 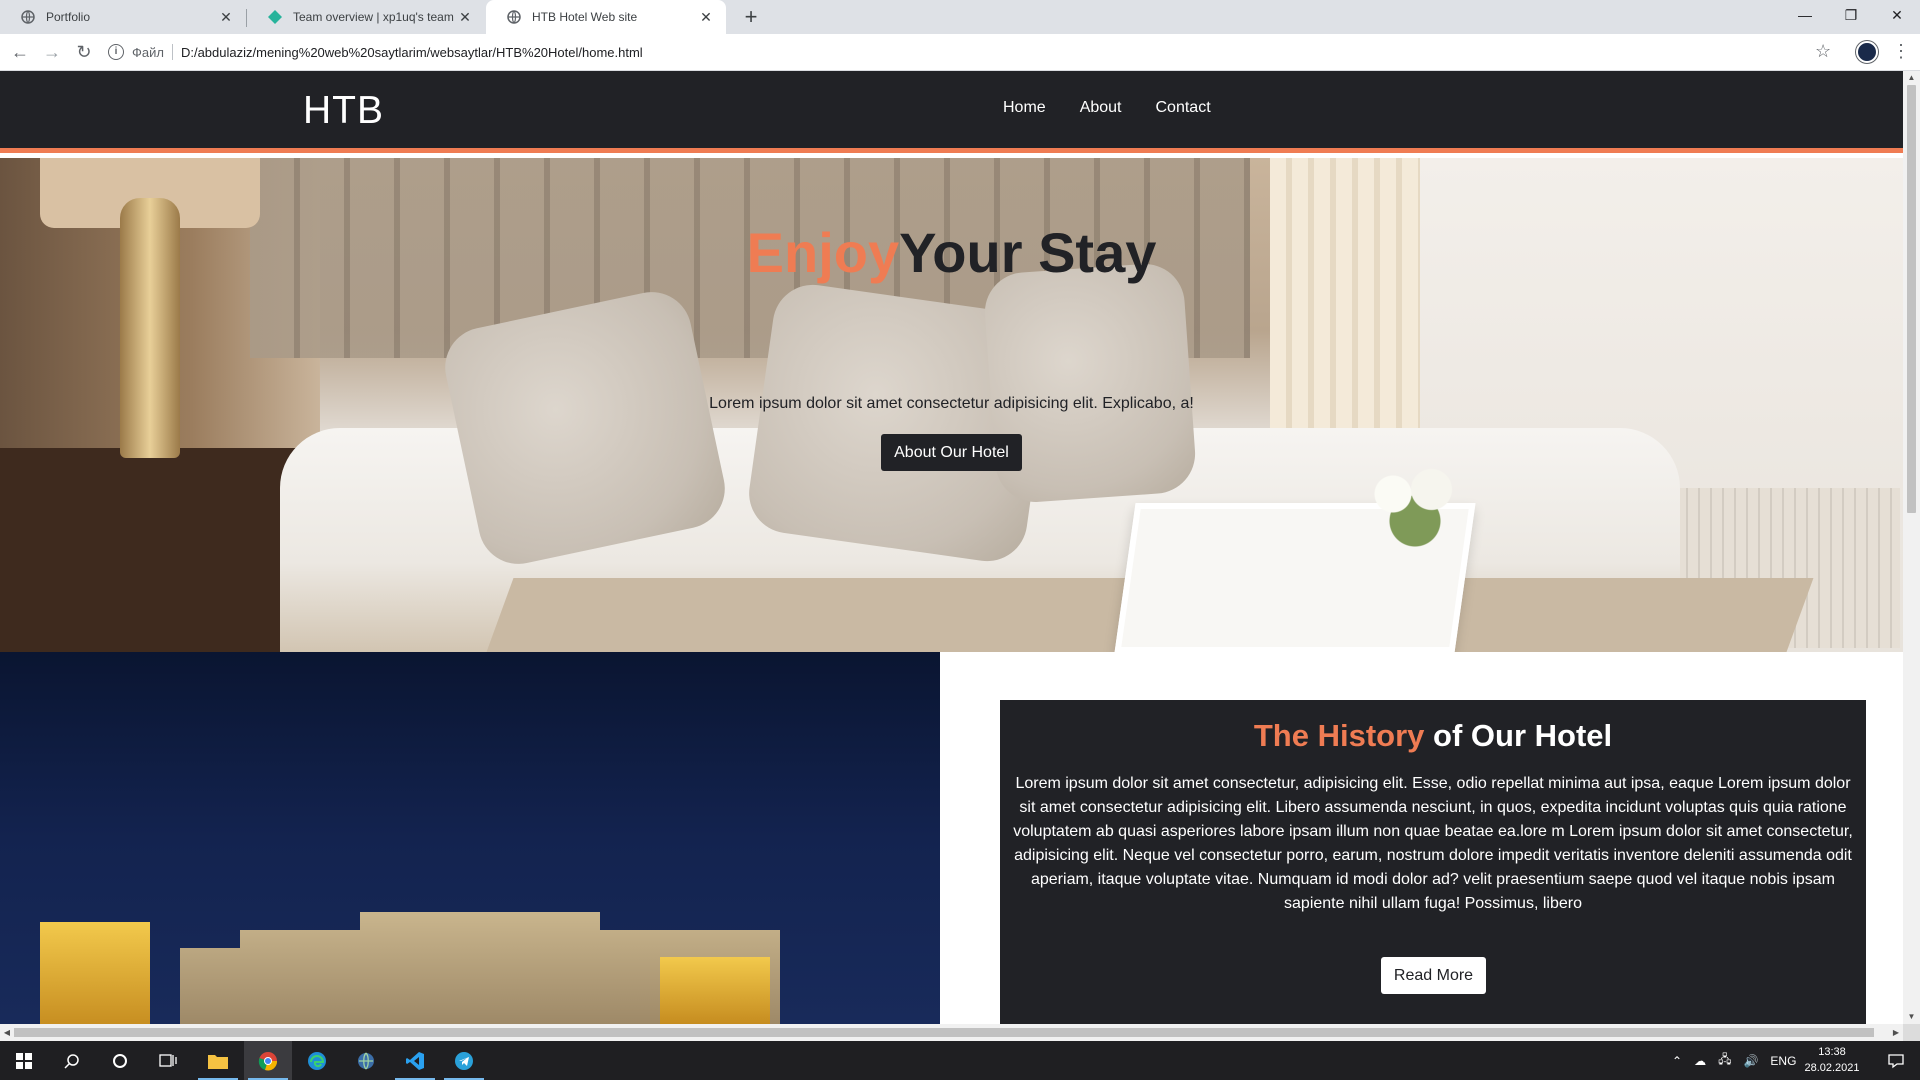 I want to click on bookmark-star-icon: ☆, so click(x=1823, y=51).